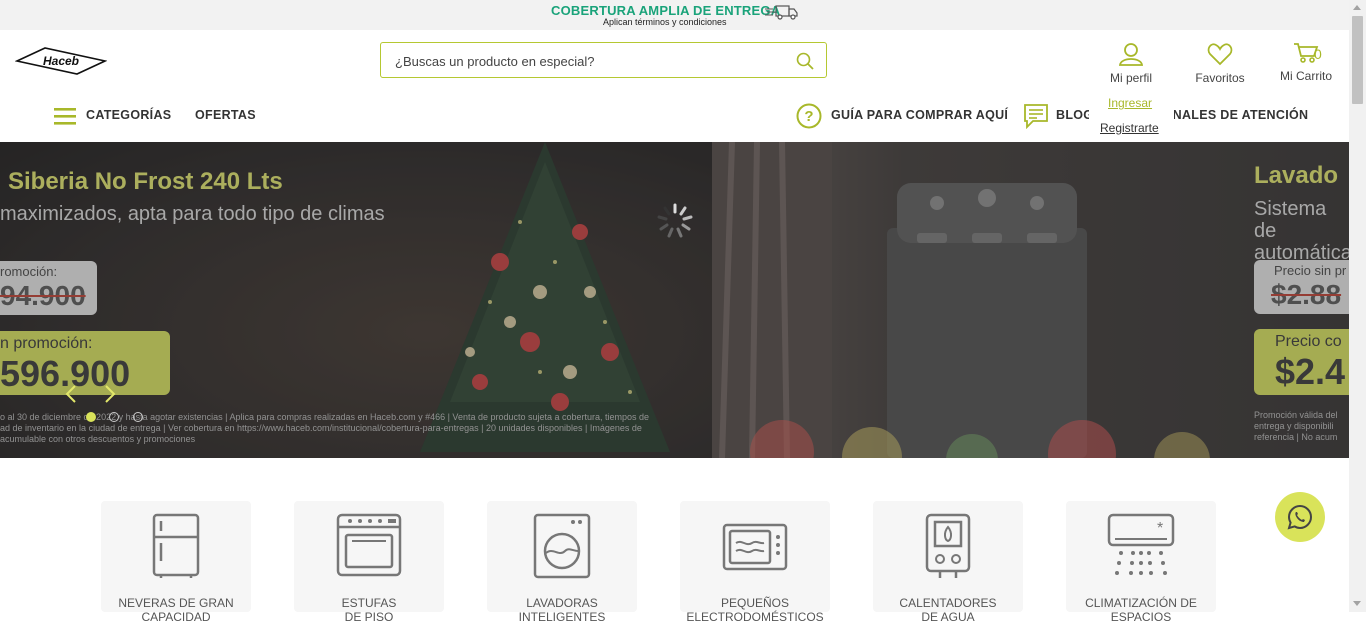 Image resolution: width=1366 pixels, height=624 pixels. Describe the element at coordinates (1141, 544) in the screenshot. I see `air-conditioner-icon: *` at that location.